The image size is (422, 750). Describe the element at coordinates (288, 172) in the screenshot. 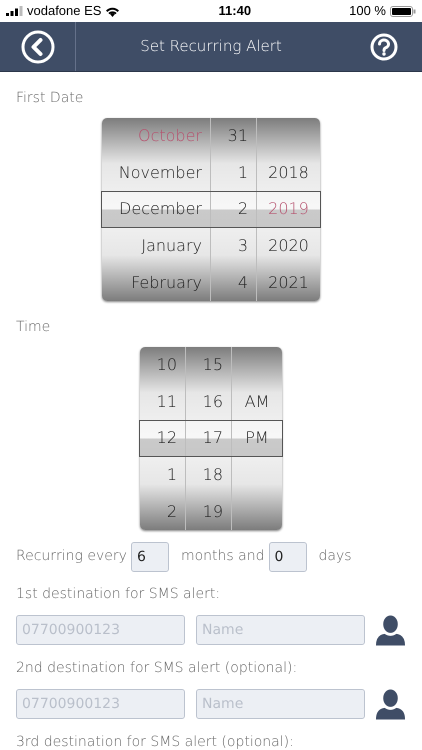

I see `picker-value: 2018` at that location.